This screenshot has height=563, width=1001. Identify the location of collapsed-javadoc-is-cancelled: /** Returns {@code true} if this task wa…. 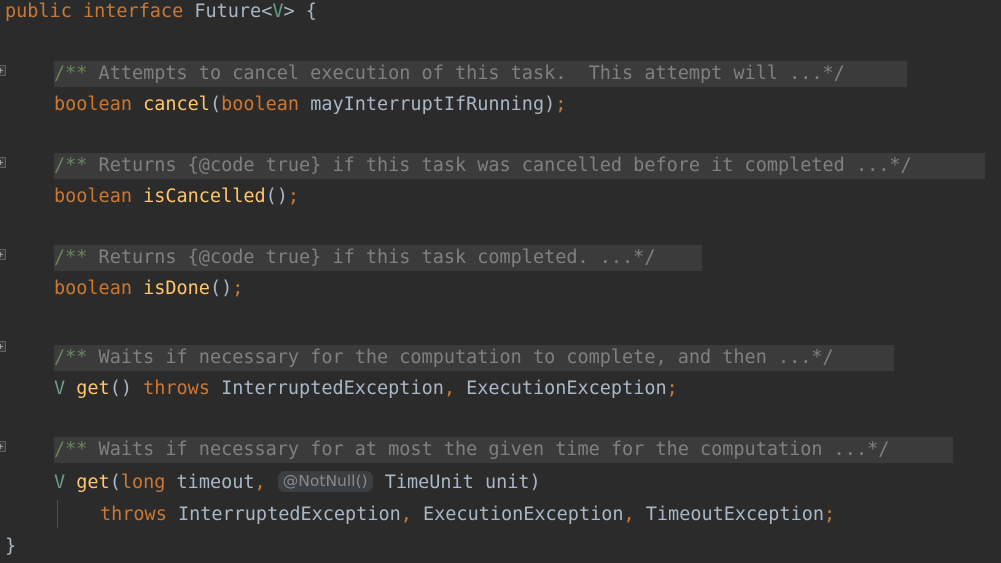
(519, 166).